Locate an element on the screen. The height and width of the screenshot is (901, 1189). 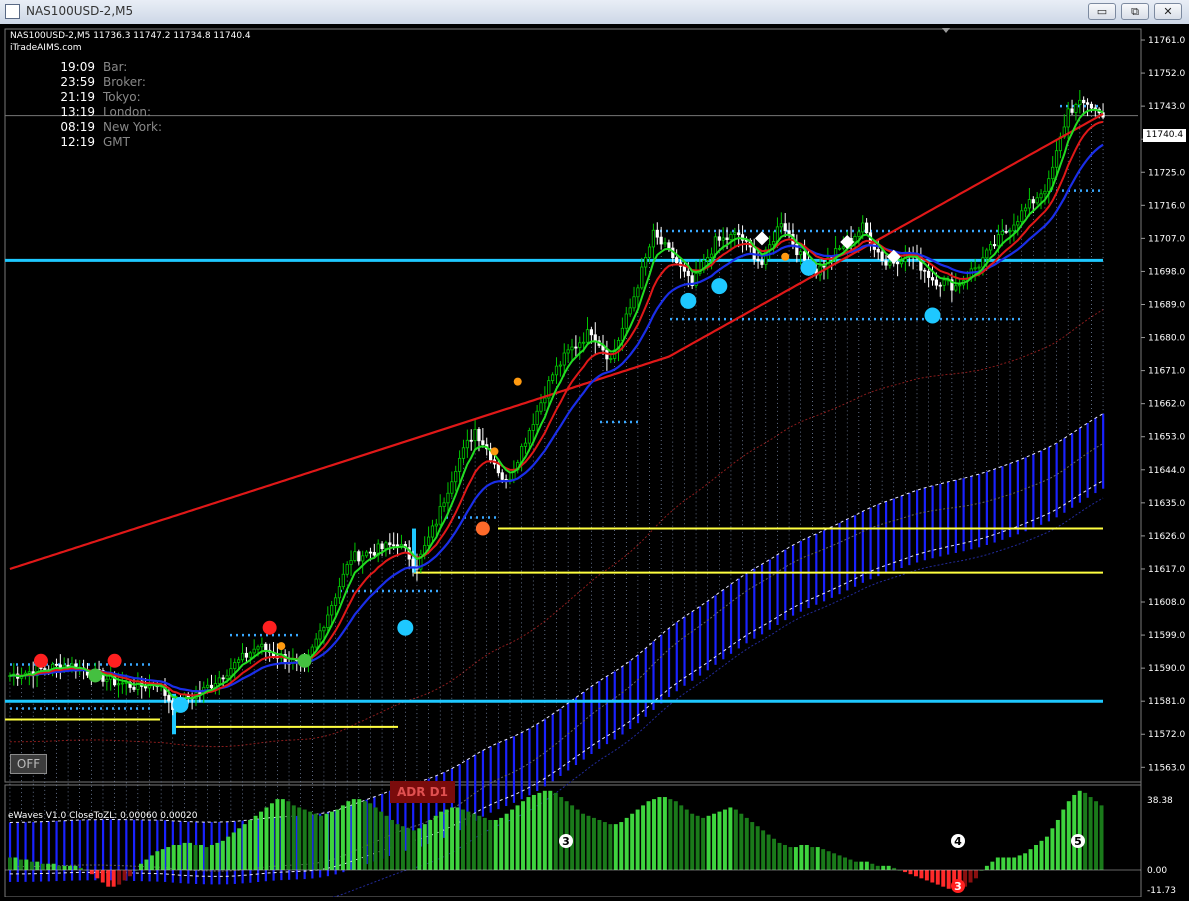
clock-time: 12:19 is located at coordinates (77, 142).